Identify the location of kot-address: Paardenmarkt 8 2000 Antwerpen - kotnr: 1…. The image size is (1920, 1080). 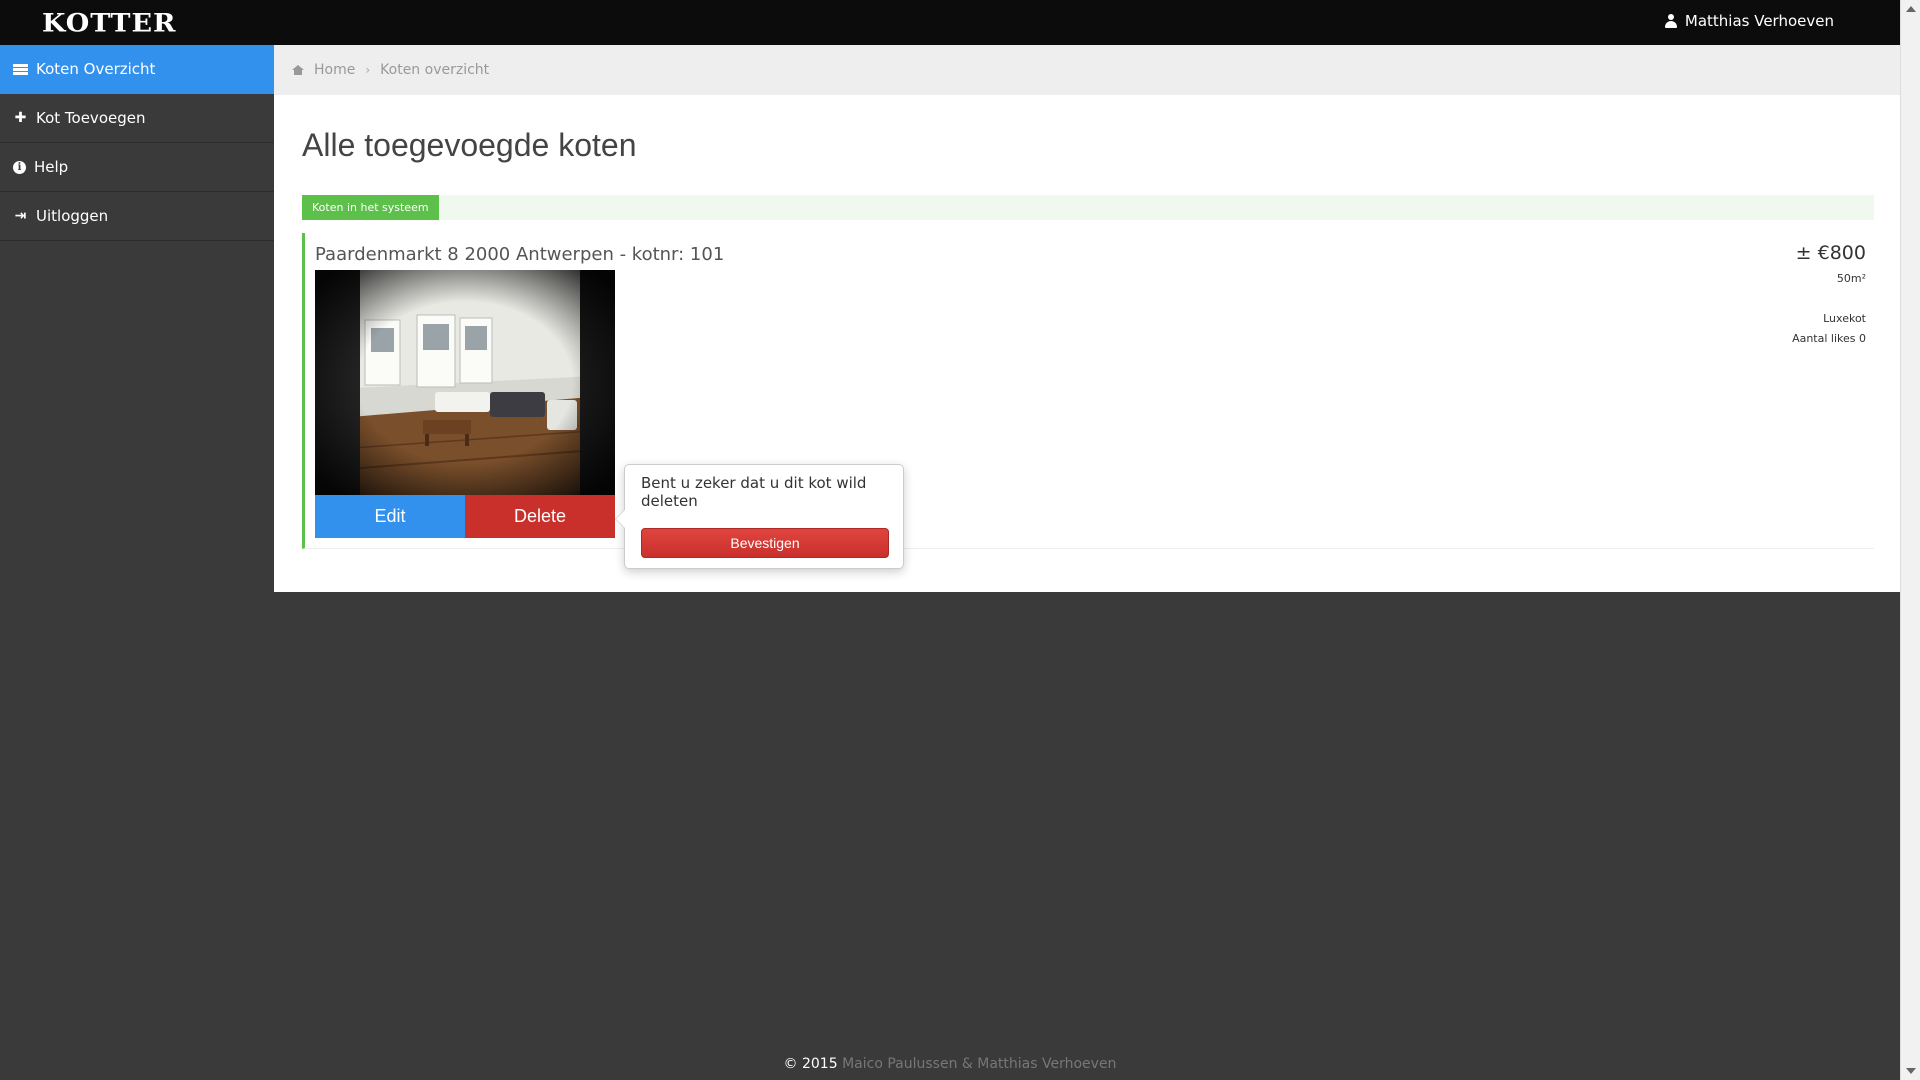
(519, 254).